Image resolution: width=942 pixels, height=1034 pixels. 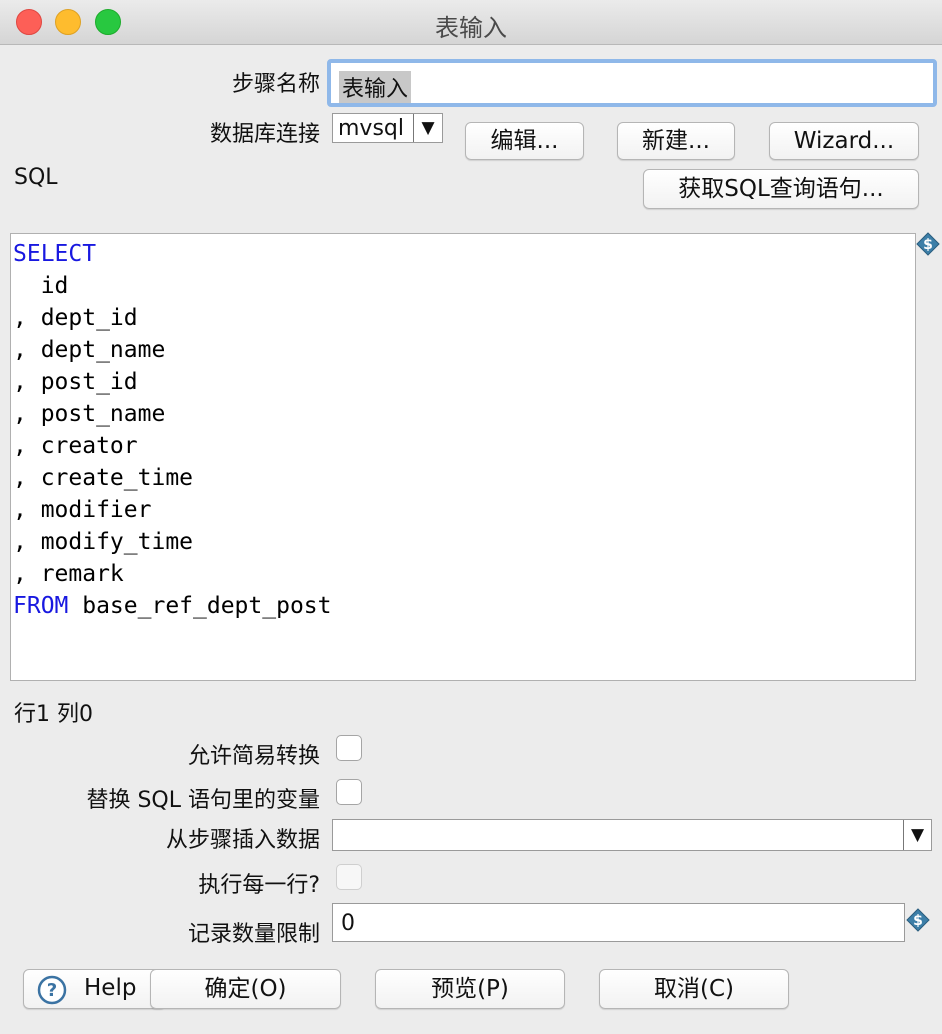 What do you see at coordinates (172, 574) in the screenshot?
I see `sql-line: , remark` at bounding box center [172, 574].